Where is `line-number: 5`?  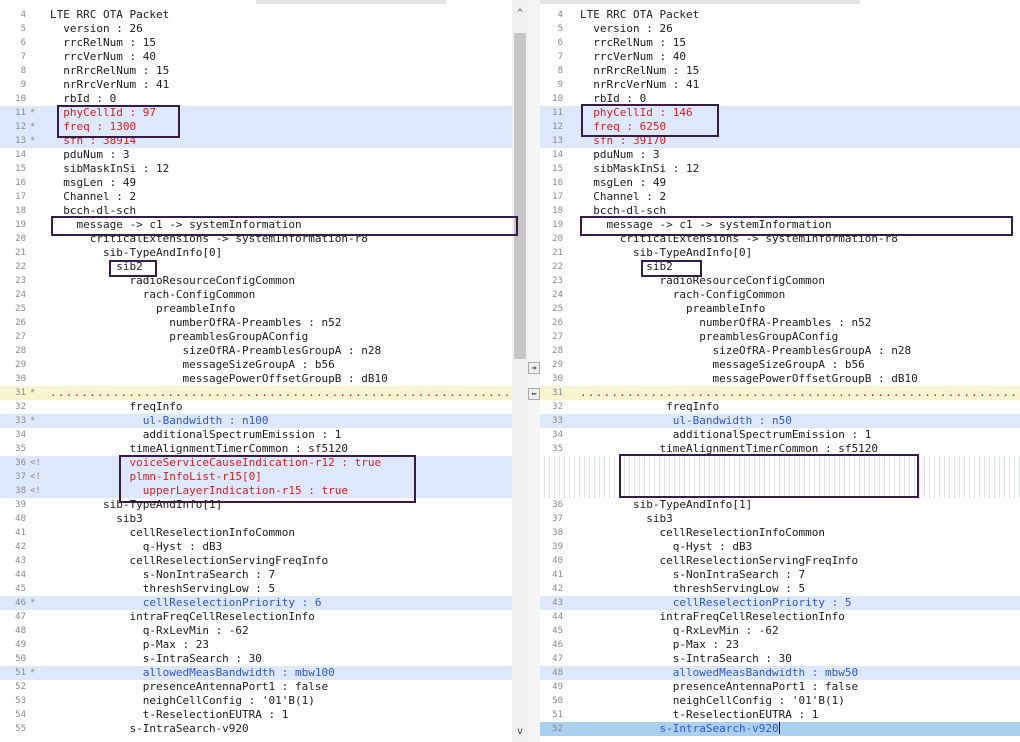 line-number: 5 is located at coordinates (560, 29).